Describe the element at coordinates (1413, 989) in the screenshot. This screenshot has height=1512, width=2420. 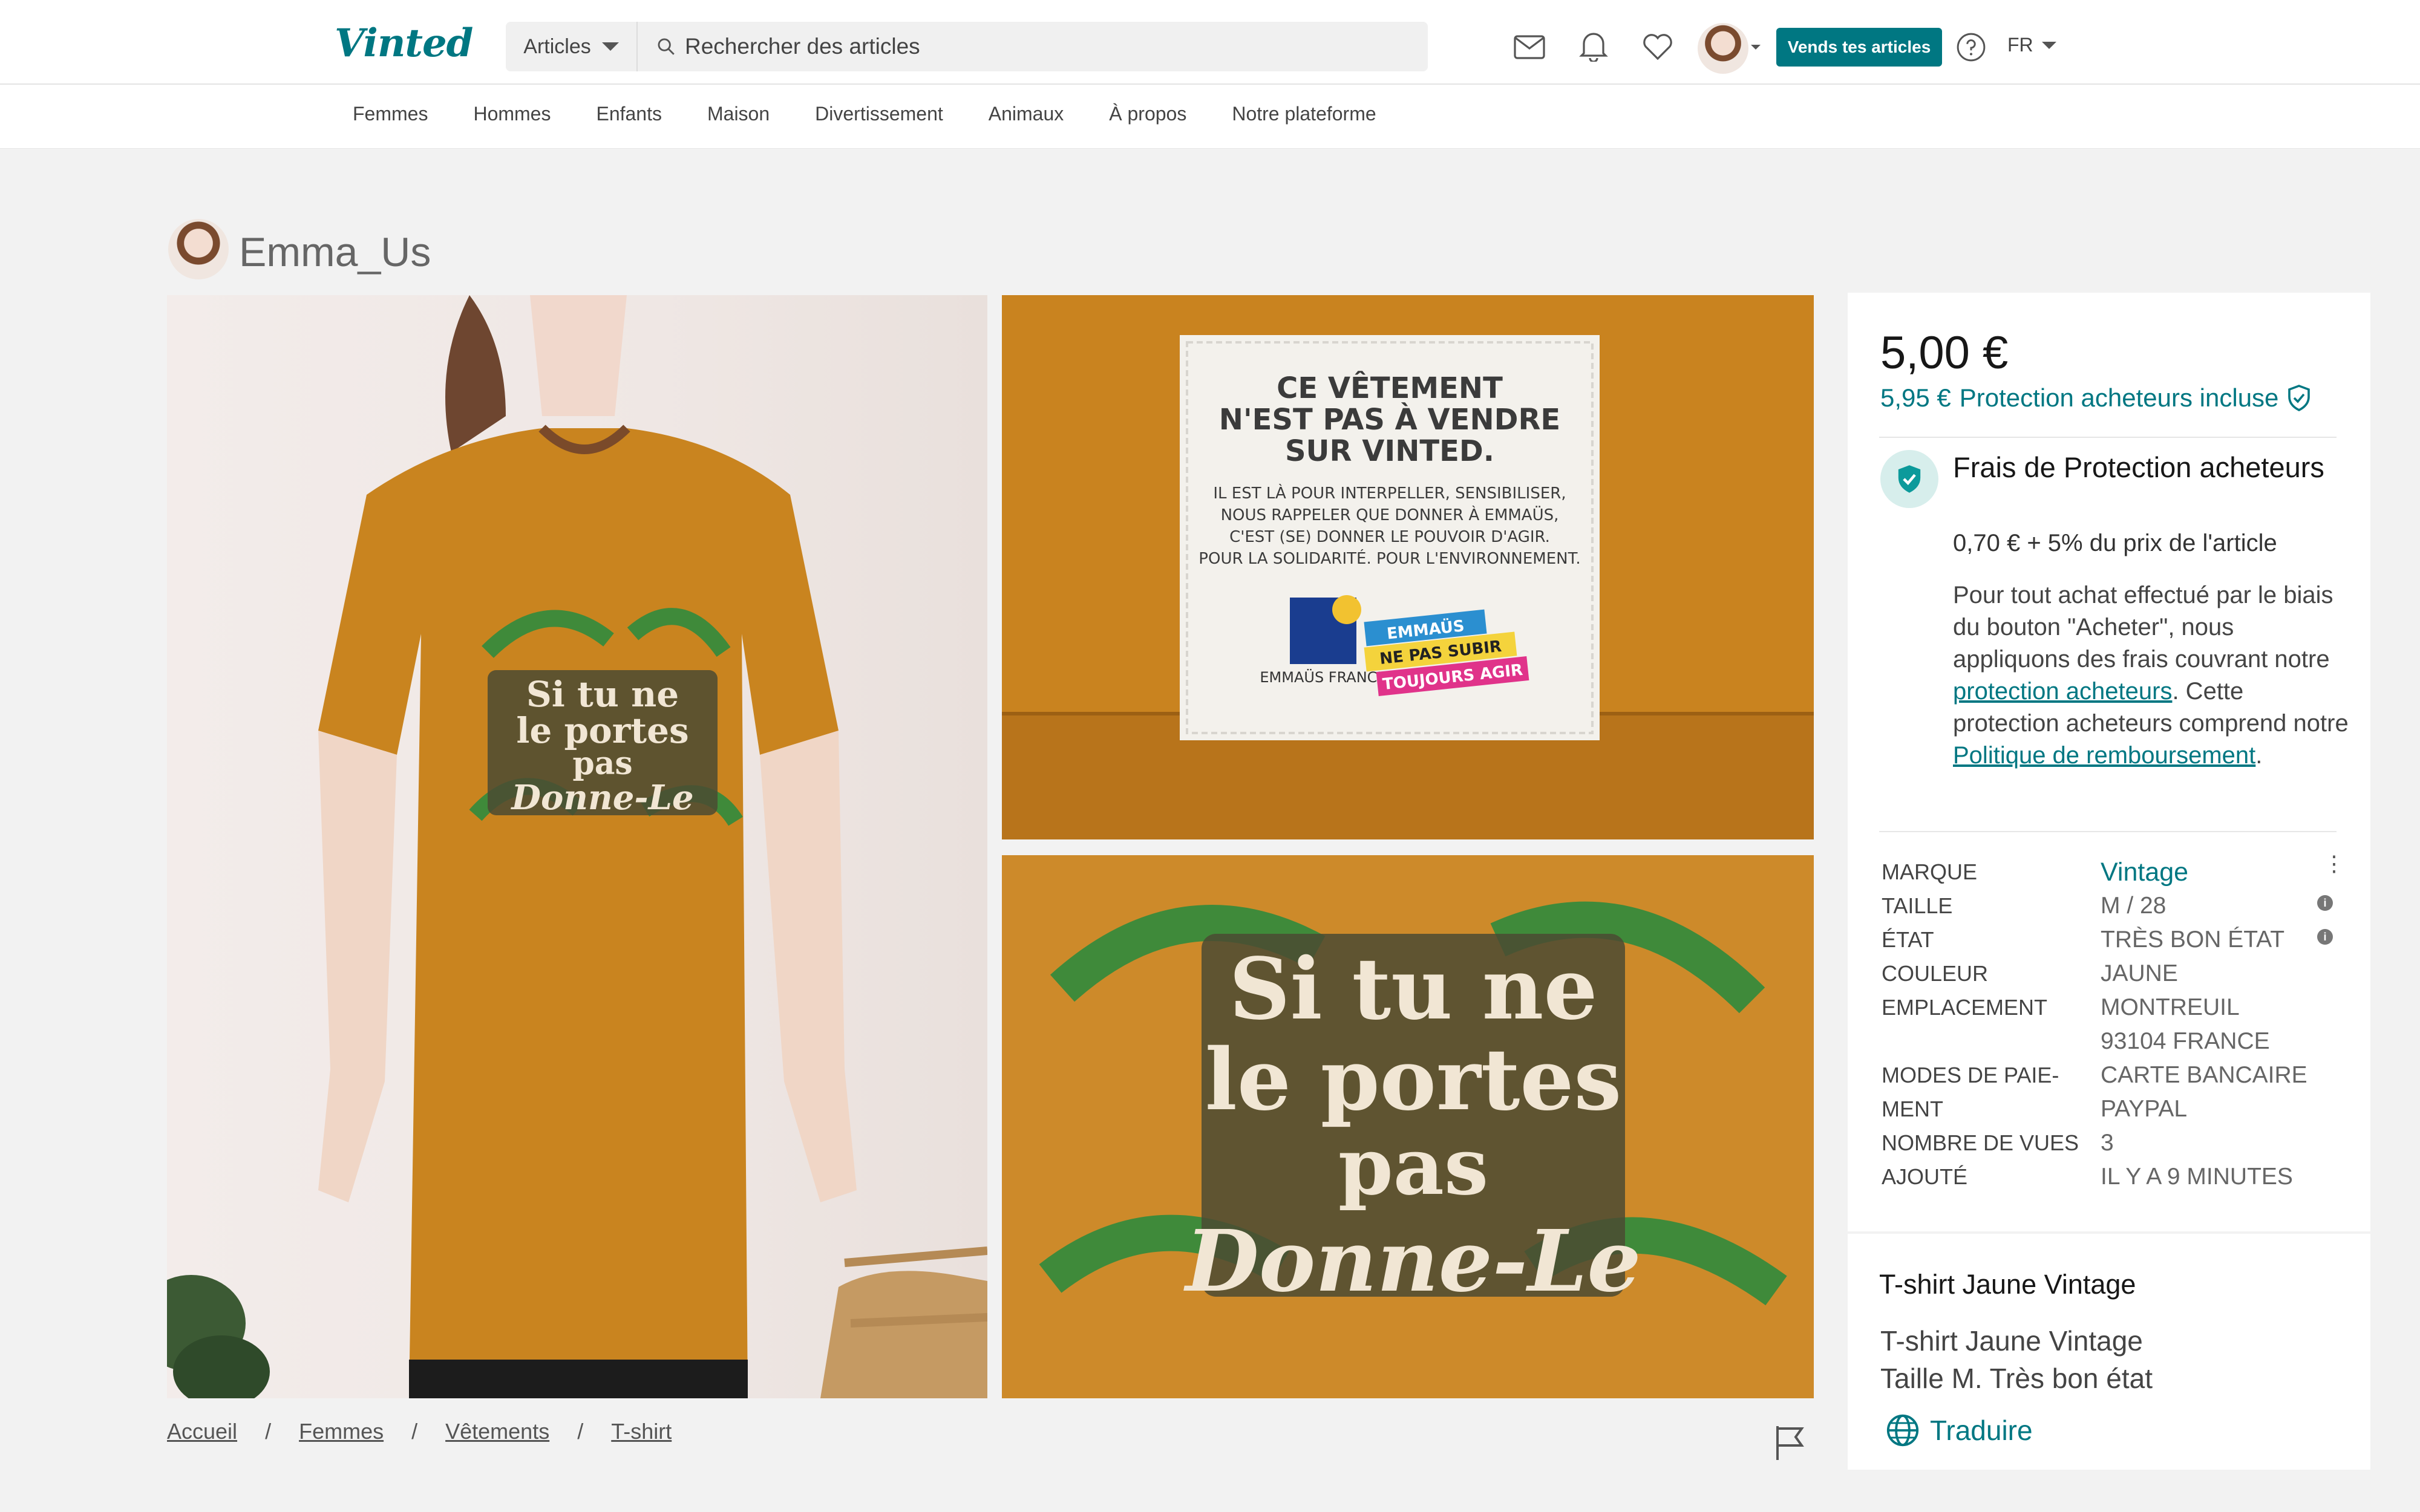
I see `closeup-print-line-1: Si tu ne` at that location.